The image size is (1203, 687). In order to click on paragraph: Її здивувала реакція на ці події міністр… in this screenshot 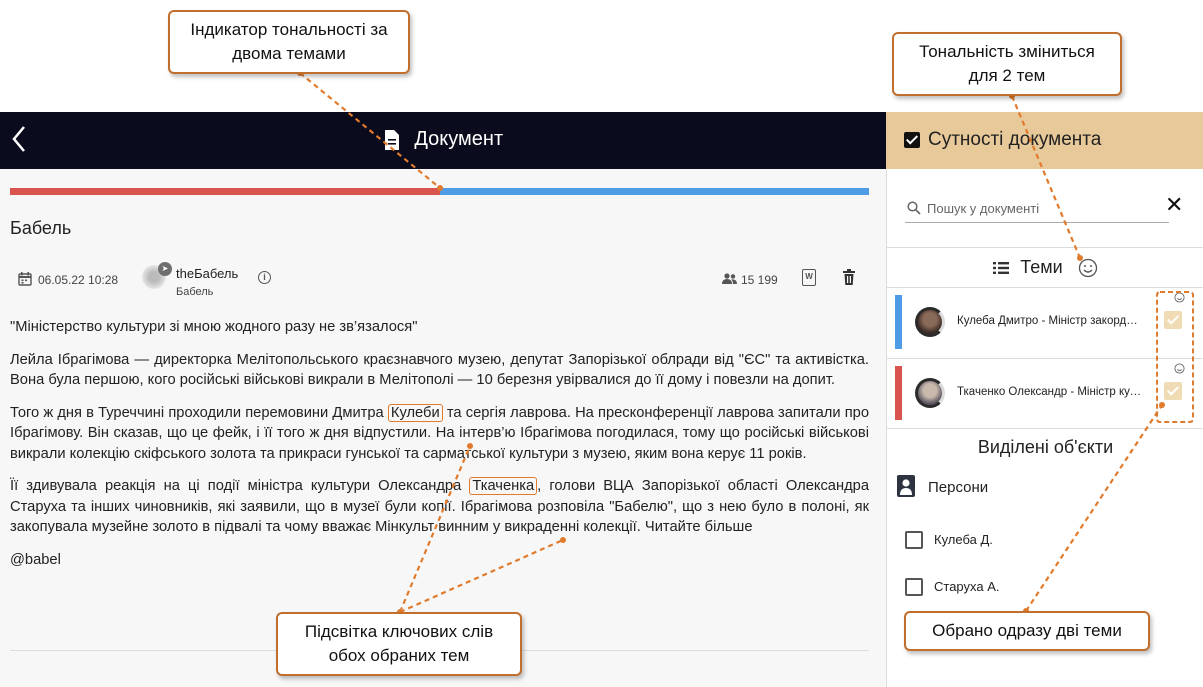, I will do `click(439, 507)`.